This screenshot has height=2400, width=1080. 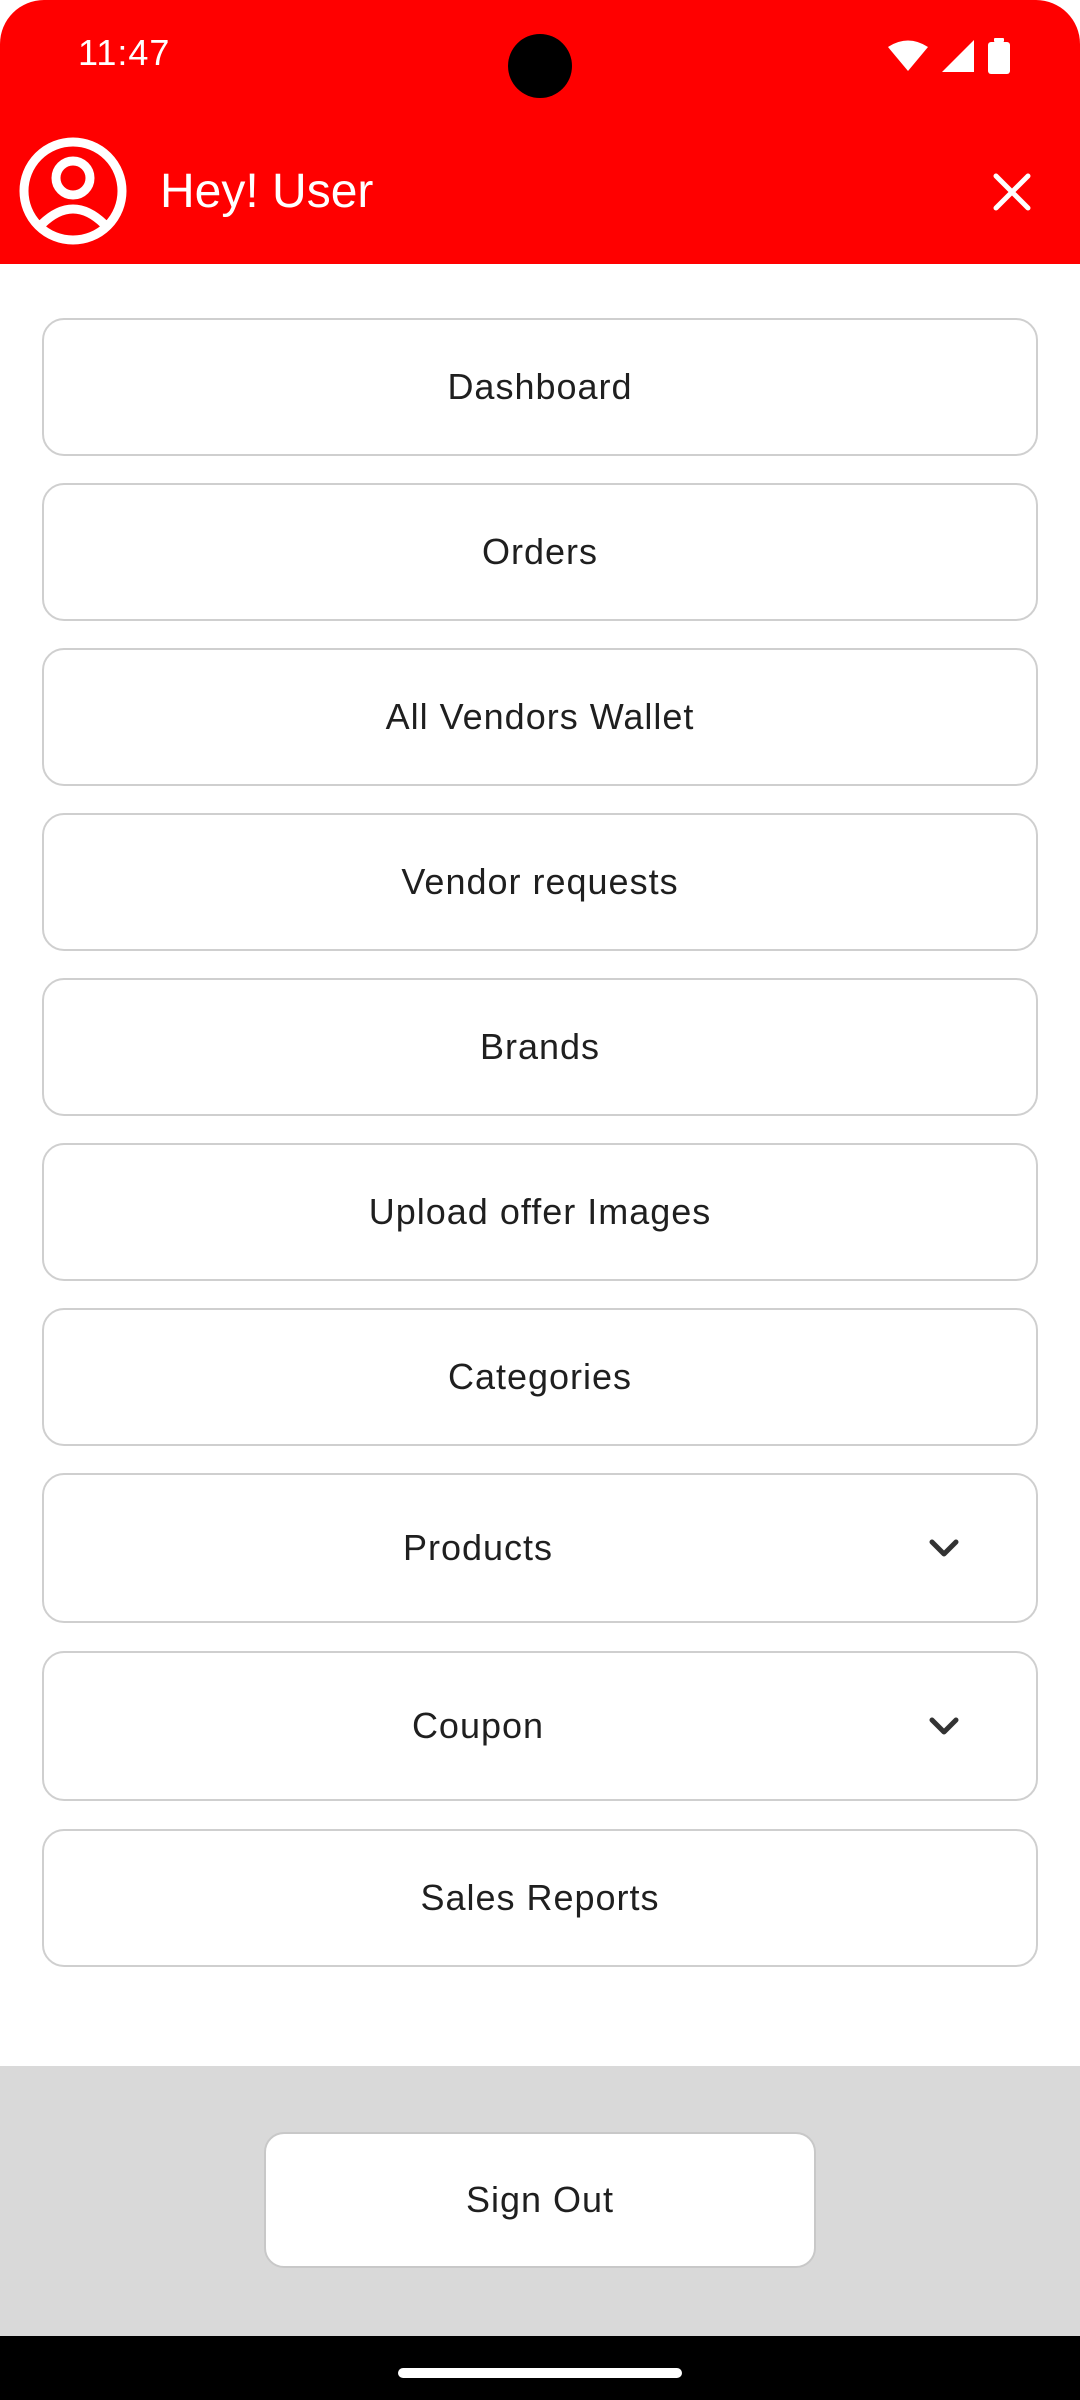 What do you see at coordinates (540, 2373) in the screenshot?
I see `home-indicator` at bounding box center [540, 2373].